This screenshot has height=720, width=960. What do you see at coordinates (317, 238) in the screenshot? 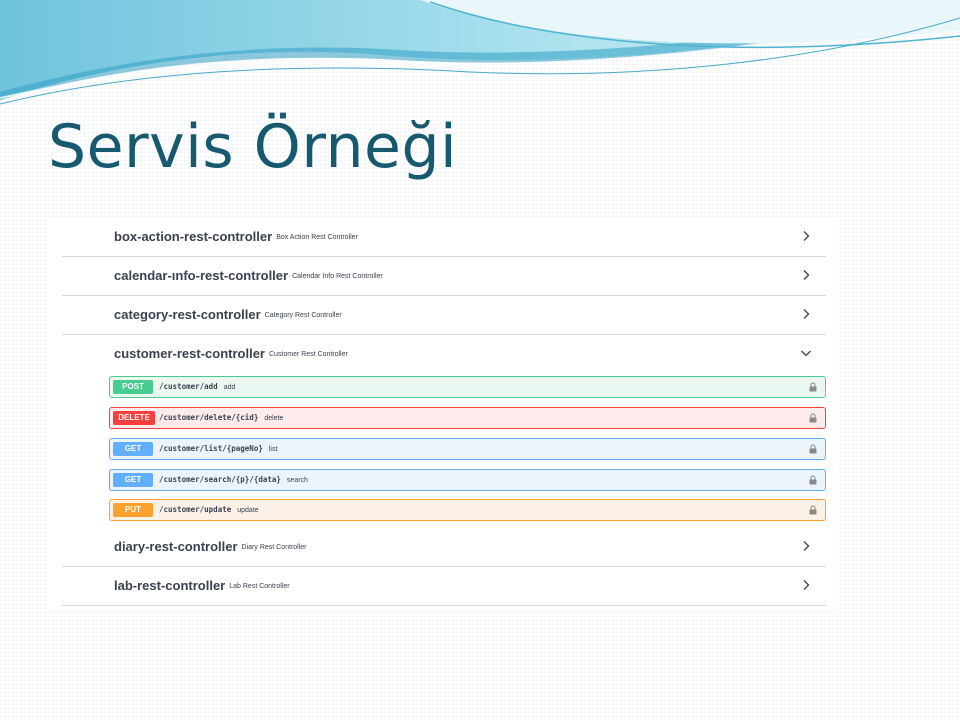
I see `controller-description: Box Action Rest Controller` at bounding box center [317, 238].